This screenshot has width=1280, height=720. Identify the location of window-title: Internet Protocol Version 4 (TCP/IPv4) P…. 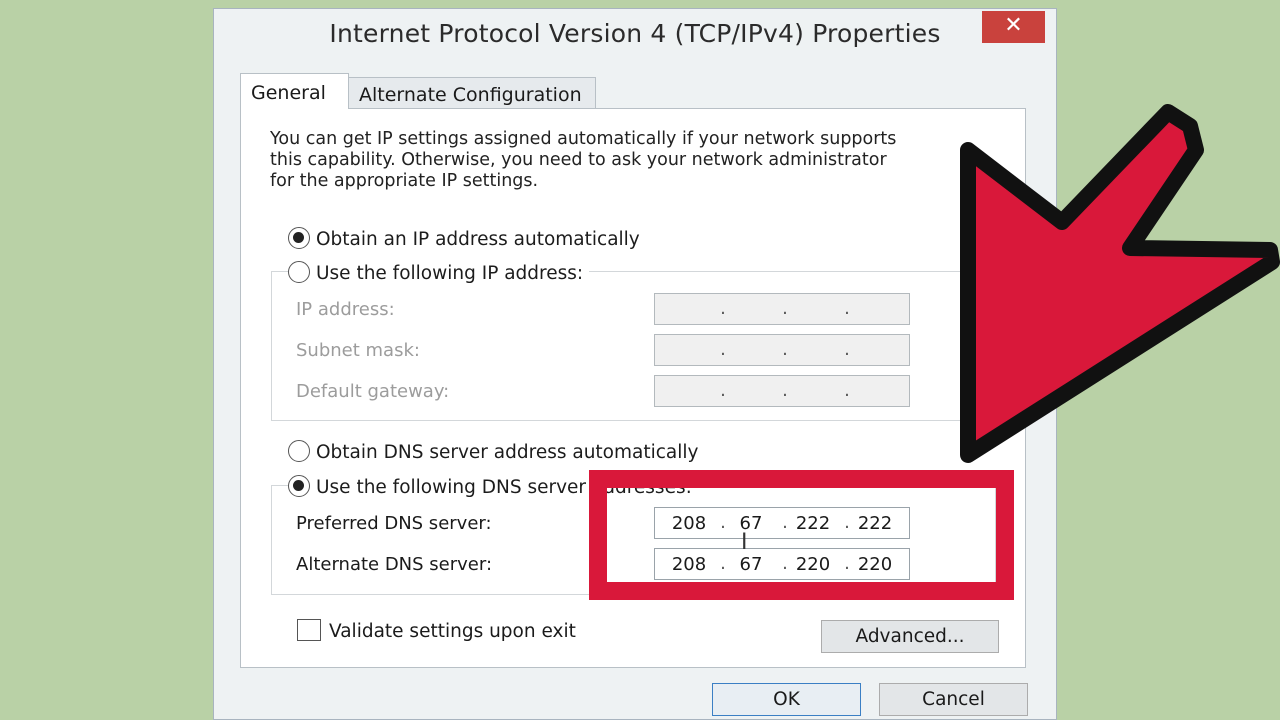
(635, 33).